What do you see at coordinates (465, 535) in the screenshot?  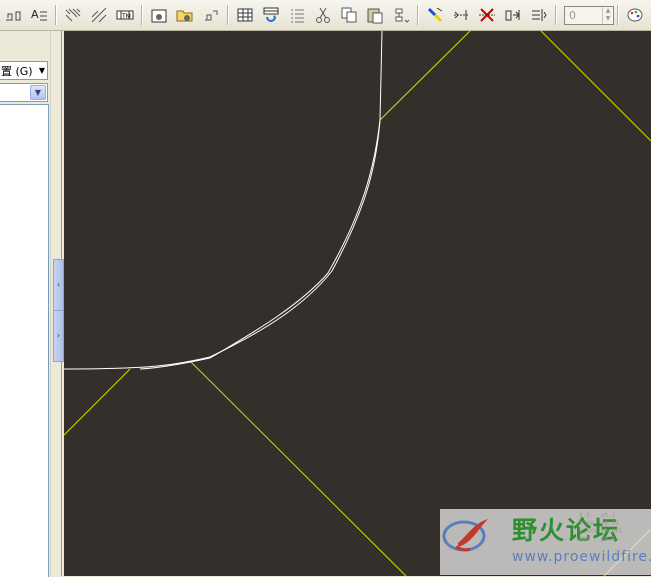 I see `forum-logo-icon` at bounding box center [465, 535].